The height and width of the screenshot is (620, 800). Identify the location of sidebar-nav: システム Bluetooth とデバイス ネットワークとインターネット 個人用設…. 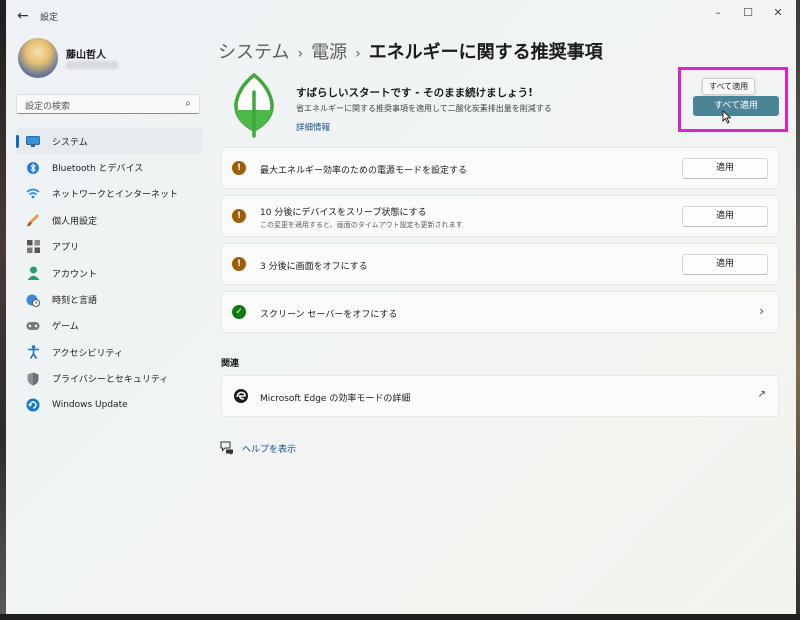
(109, 273).